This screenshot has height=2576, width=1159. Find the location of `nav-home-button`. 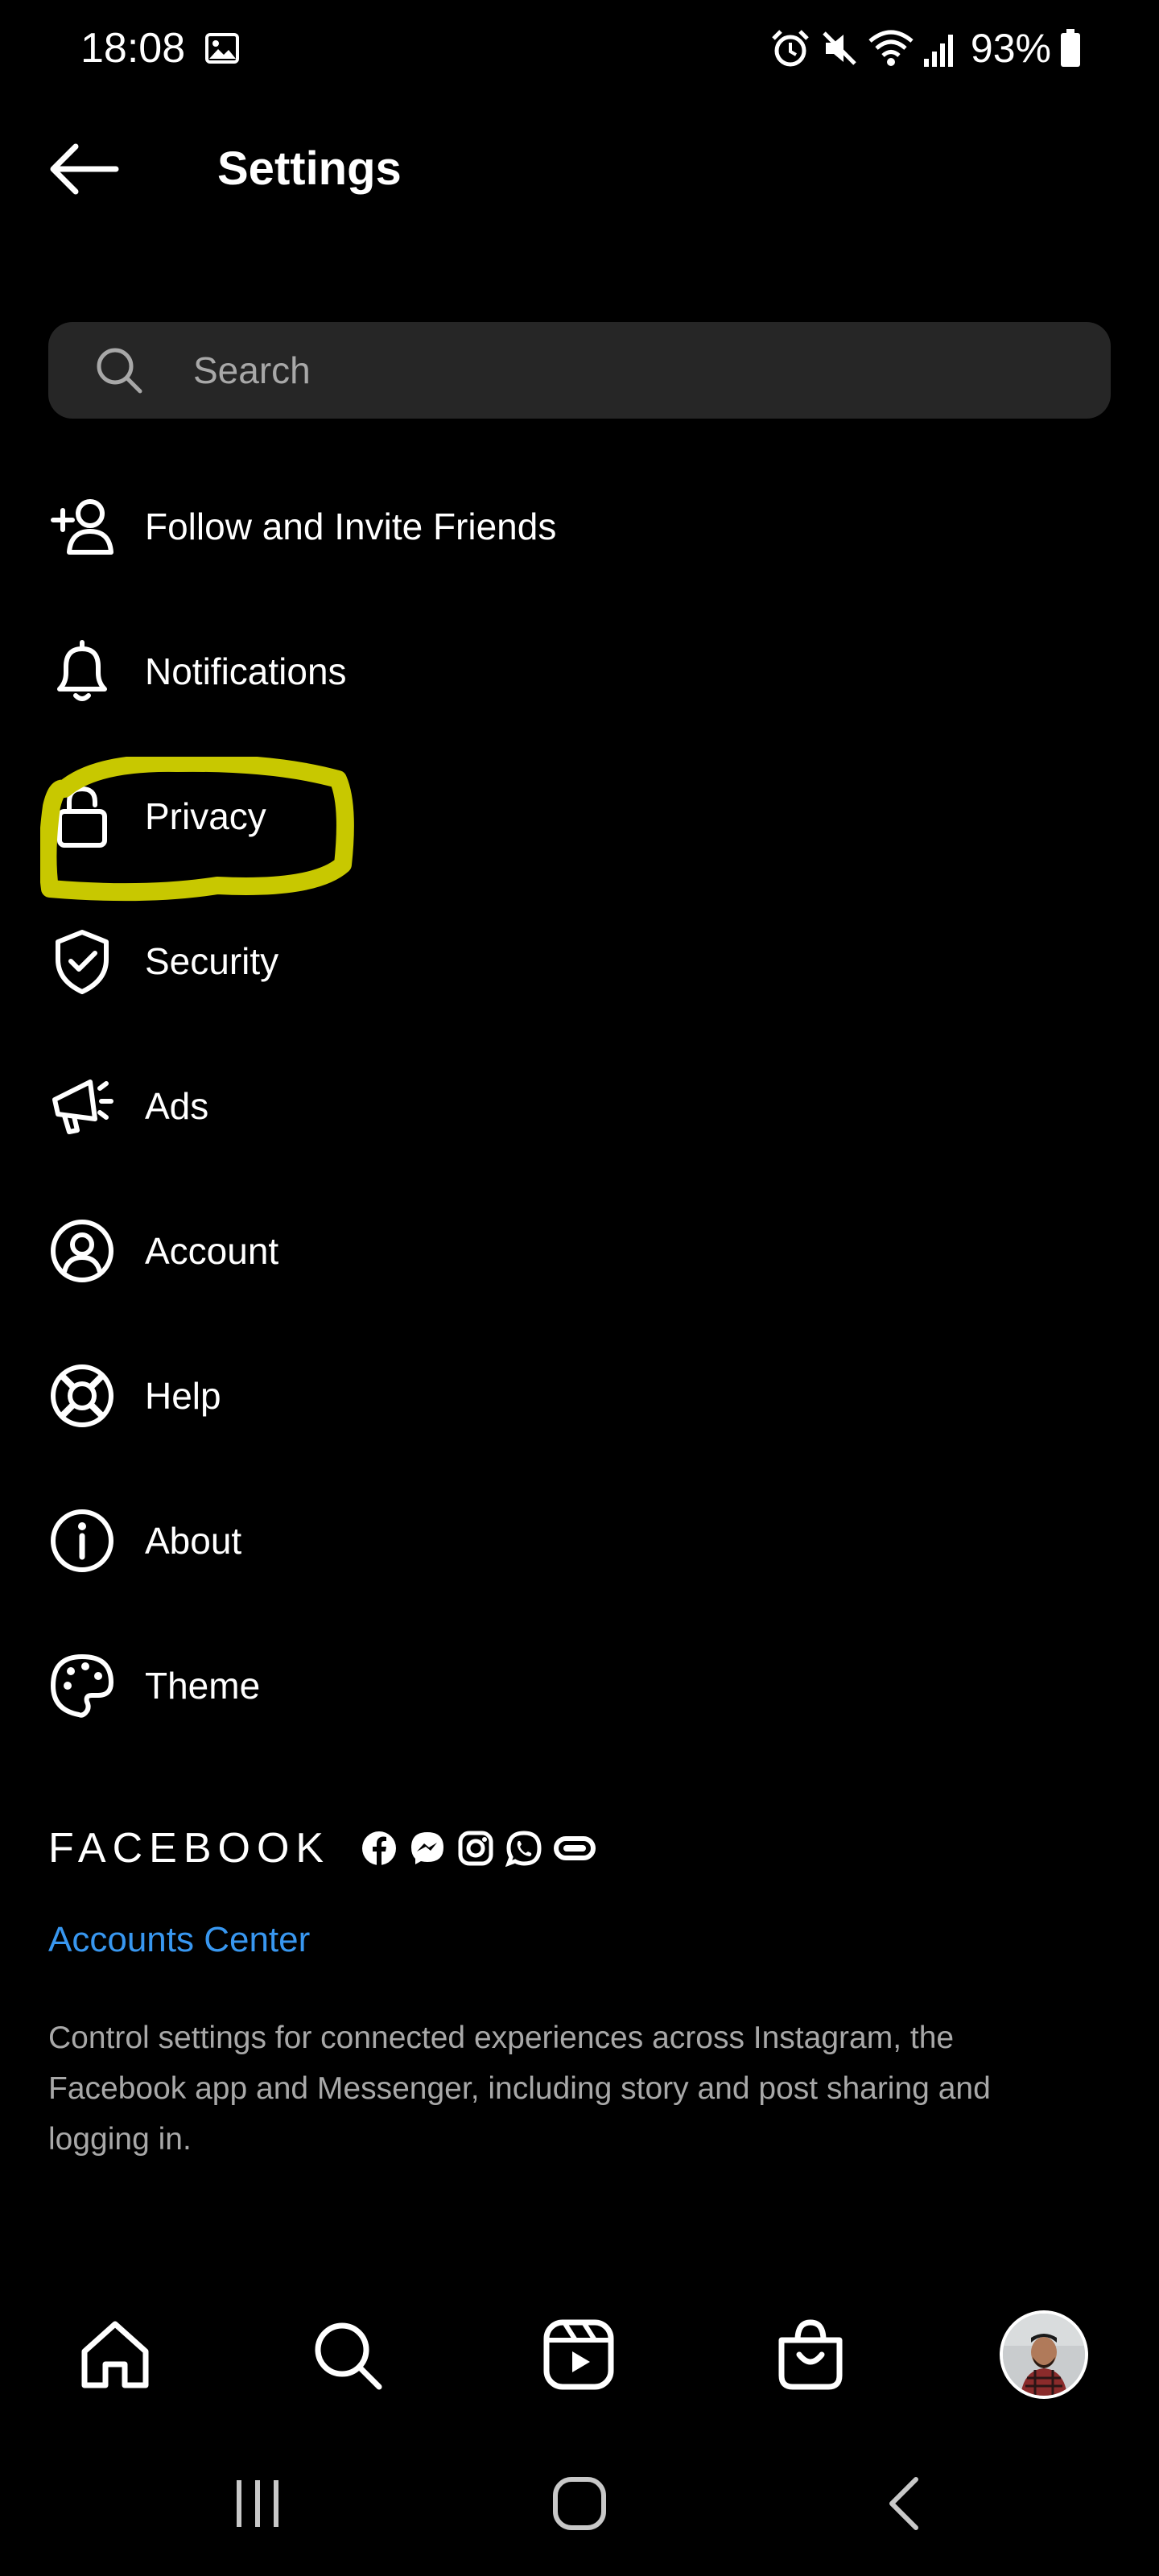

nav-home-button is located at coordinates (115, 2354).